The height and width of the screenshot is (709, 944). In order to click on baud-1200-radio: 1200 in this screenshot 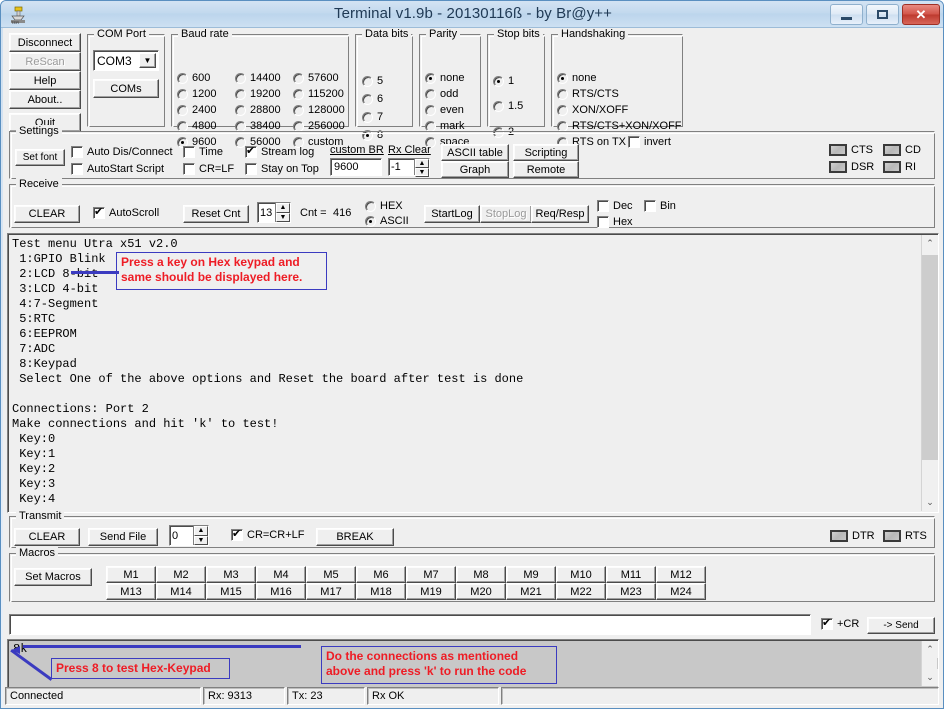, I will do `click(196, 94)`.